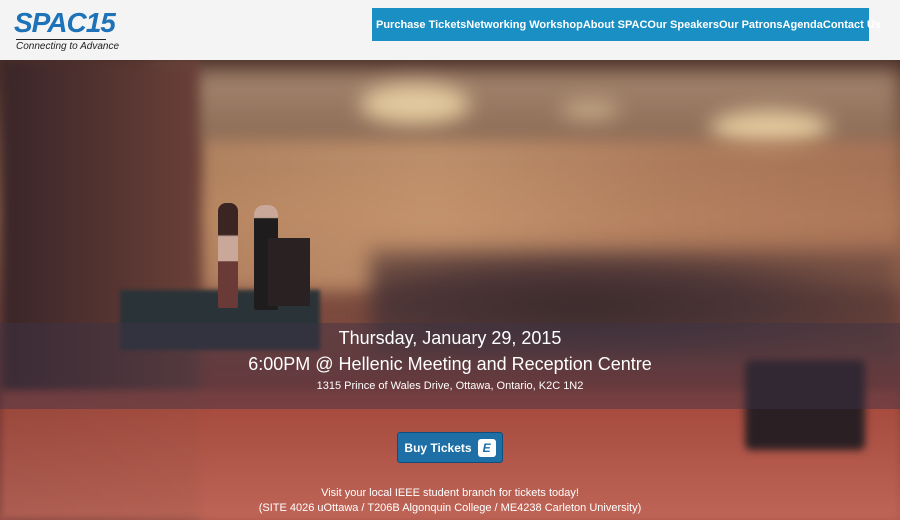  What do you see at coordinates (683, 25) in the screenshot?
I see `nav-our-speakers: Our Speakers` at bounding box center [683, 25].